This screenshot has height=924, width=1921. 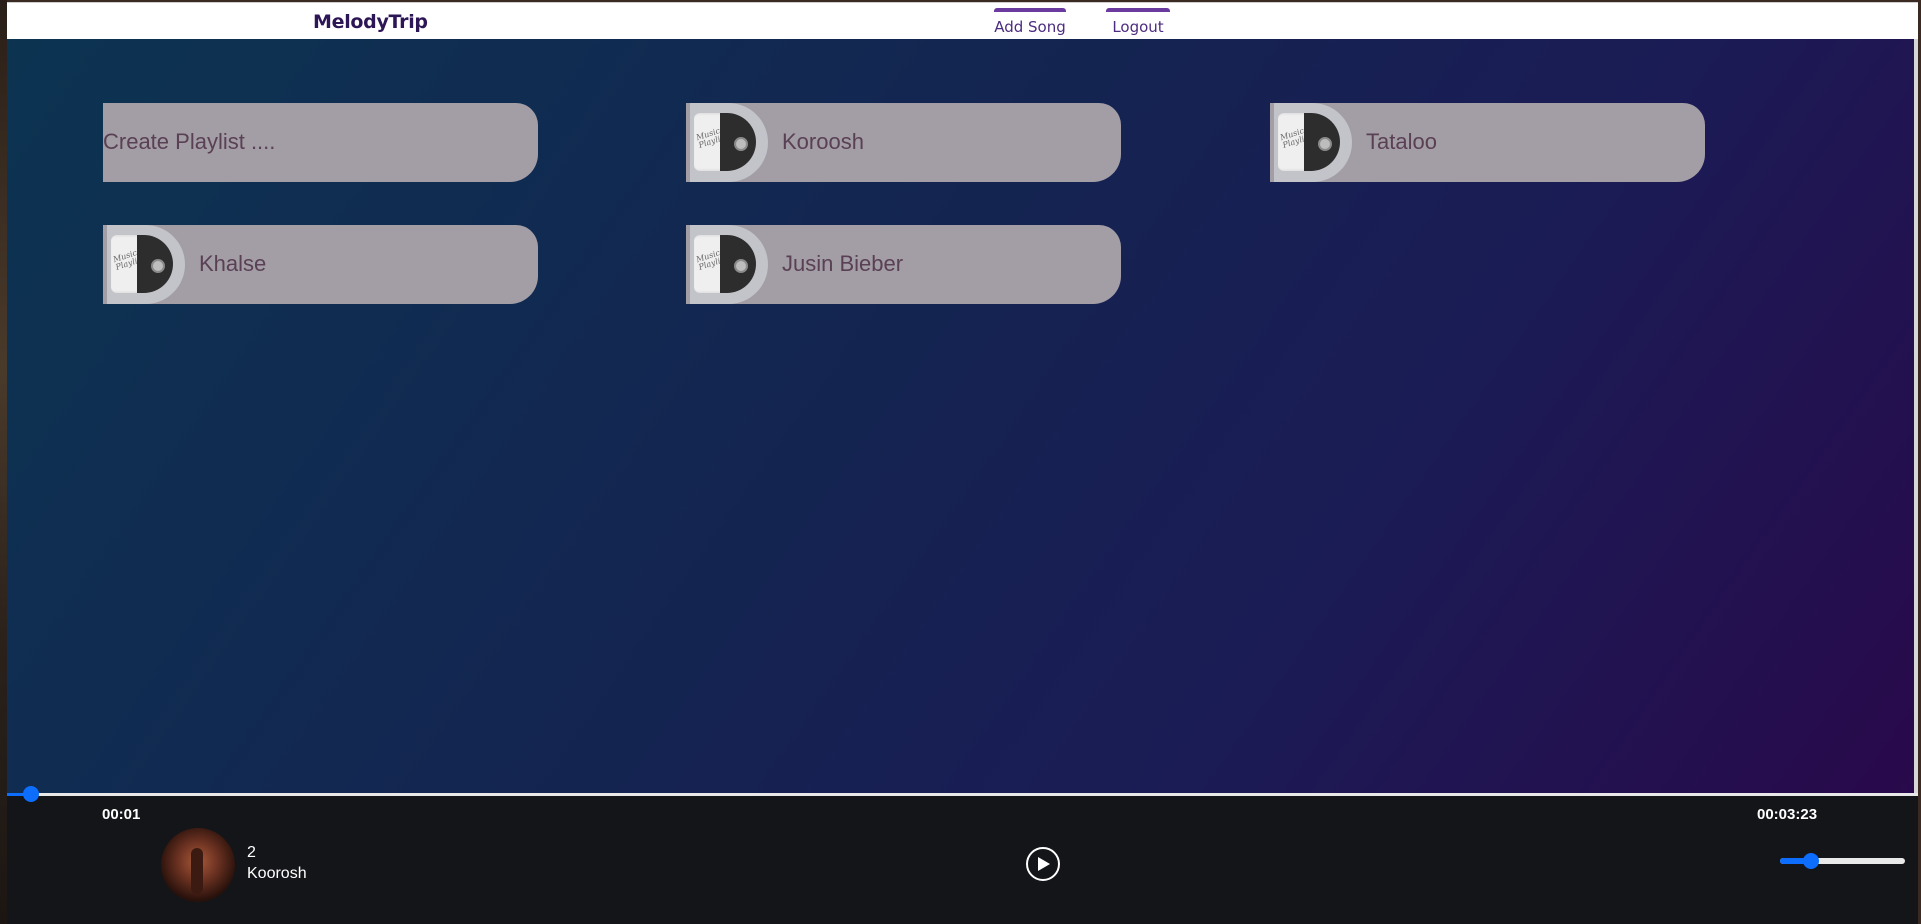 I want to click on music-player-bar: 00:01 00:03:23 2 Koorosh, so click(x=962, y=855).